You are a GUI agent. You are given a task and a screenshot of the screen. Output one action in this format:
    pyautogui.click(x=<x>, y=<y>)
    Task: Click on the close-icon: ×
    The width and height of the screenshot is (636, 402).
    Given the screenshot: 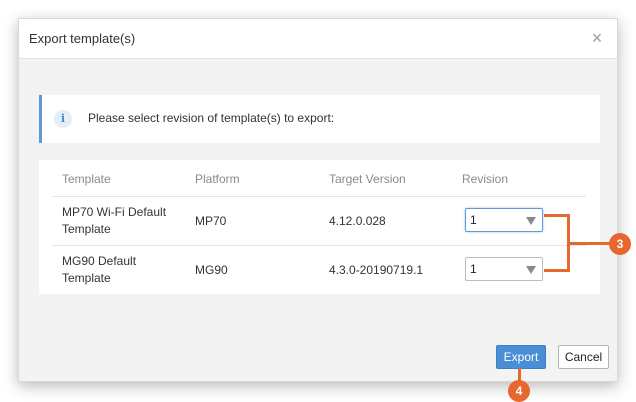 What is the action you would take?
    pyautogui.click(x=597, y=38)
    